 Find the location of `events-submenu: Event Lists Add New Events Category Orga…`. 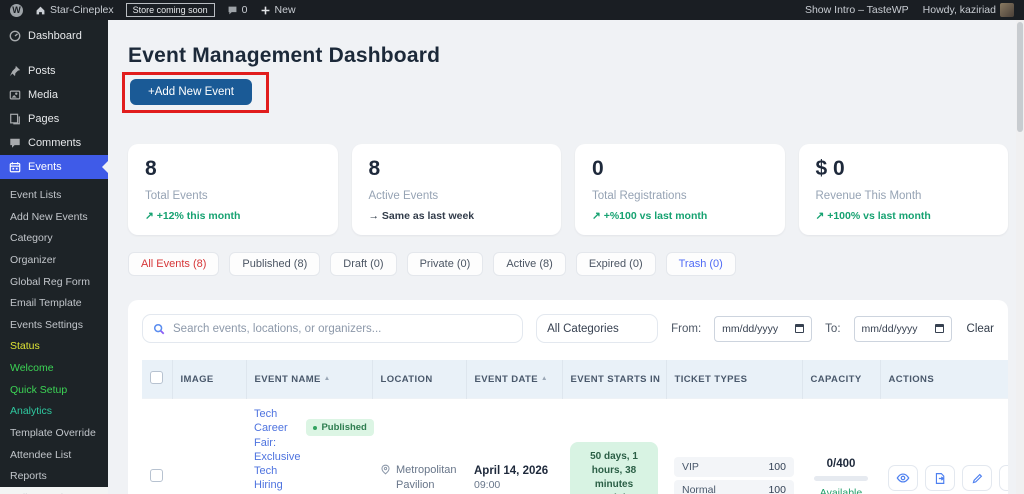

events-submenu: Event Lists Add New Events Category Orga… is located at coordinates (54, 336).